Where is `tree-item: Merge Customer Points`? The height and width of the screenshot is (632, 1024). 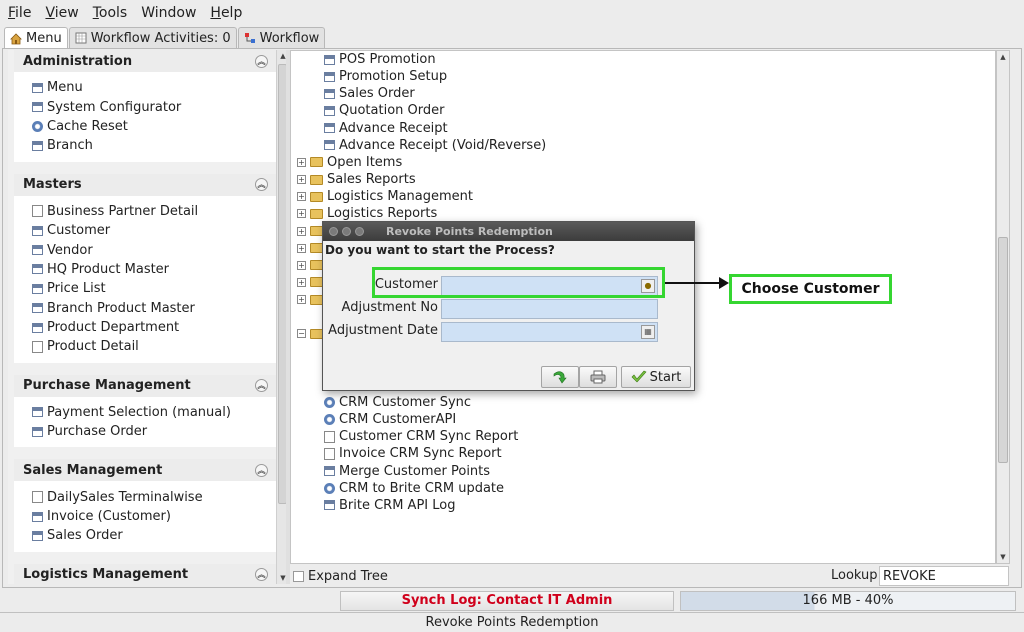
tree-item: Merge Customer Points is located at coordinates (407, 471).